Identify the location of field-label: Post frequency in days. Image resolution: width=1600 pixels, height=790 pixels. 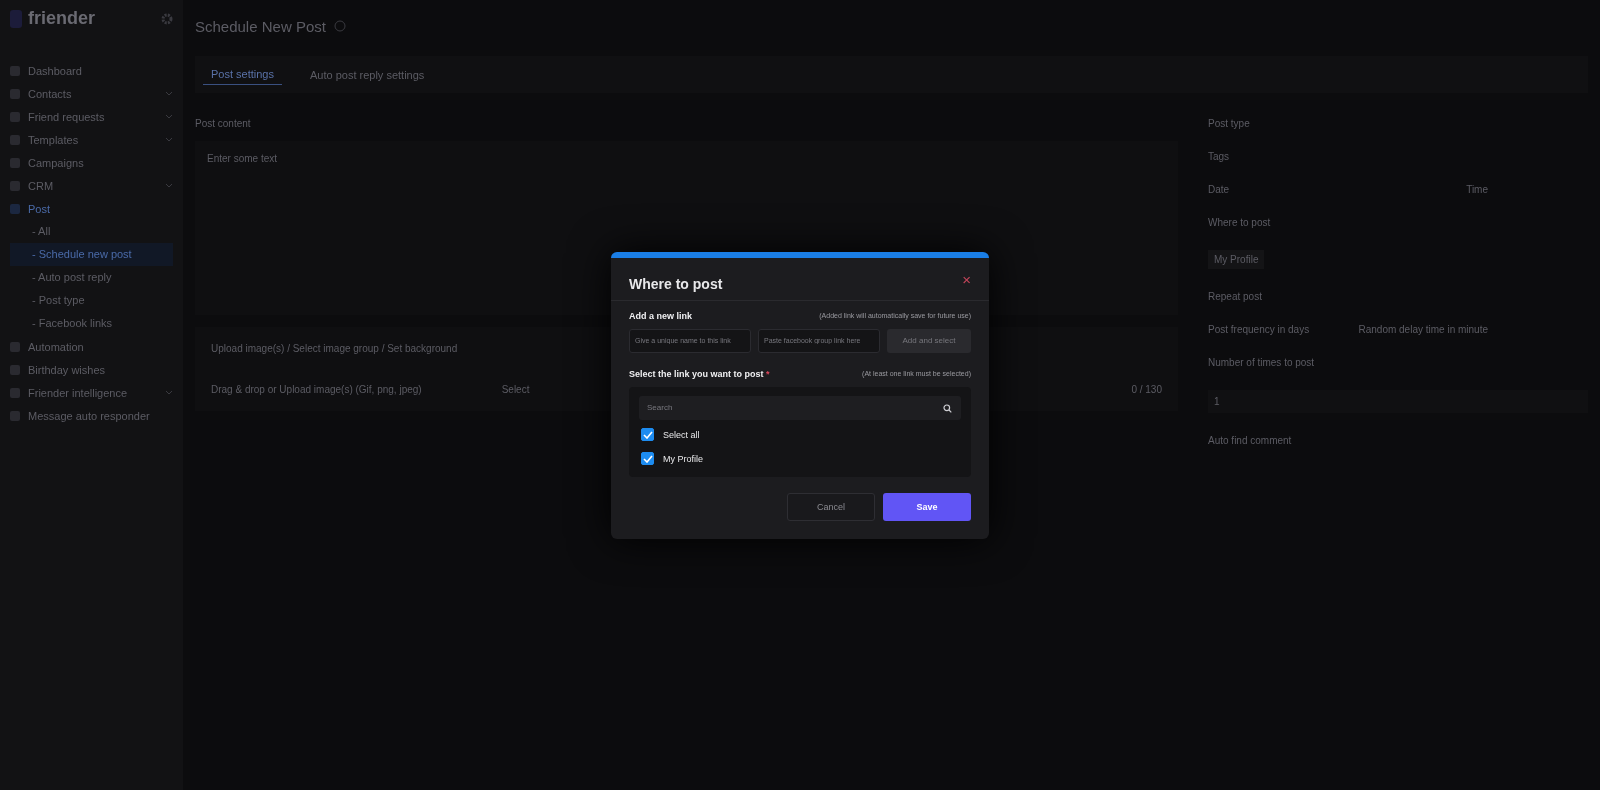
(1259, 329).